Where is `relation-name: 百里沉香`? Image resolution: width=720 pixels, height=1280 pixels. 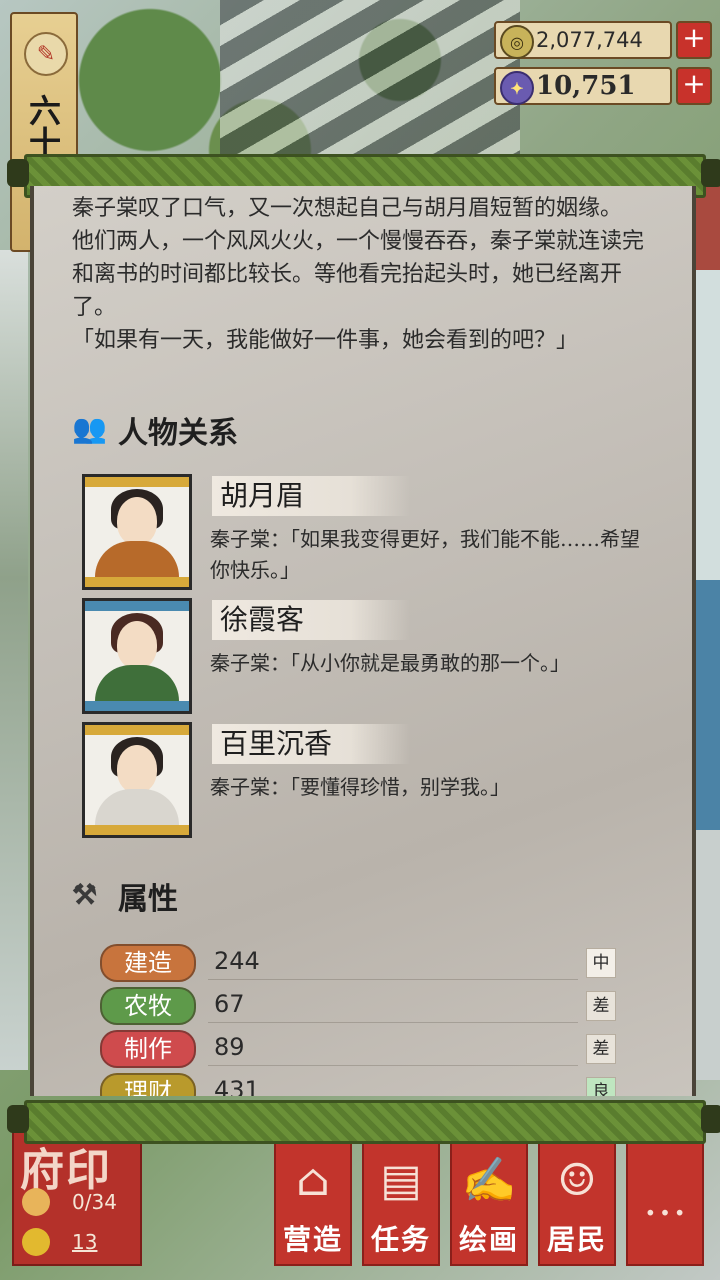
relation-name: 百里沉香 is located at coordinates (311, 744).